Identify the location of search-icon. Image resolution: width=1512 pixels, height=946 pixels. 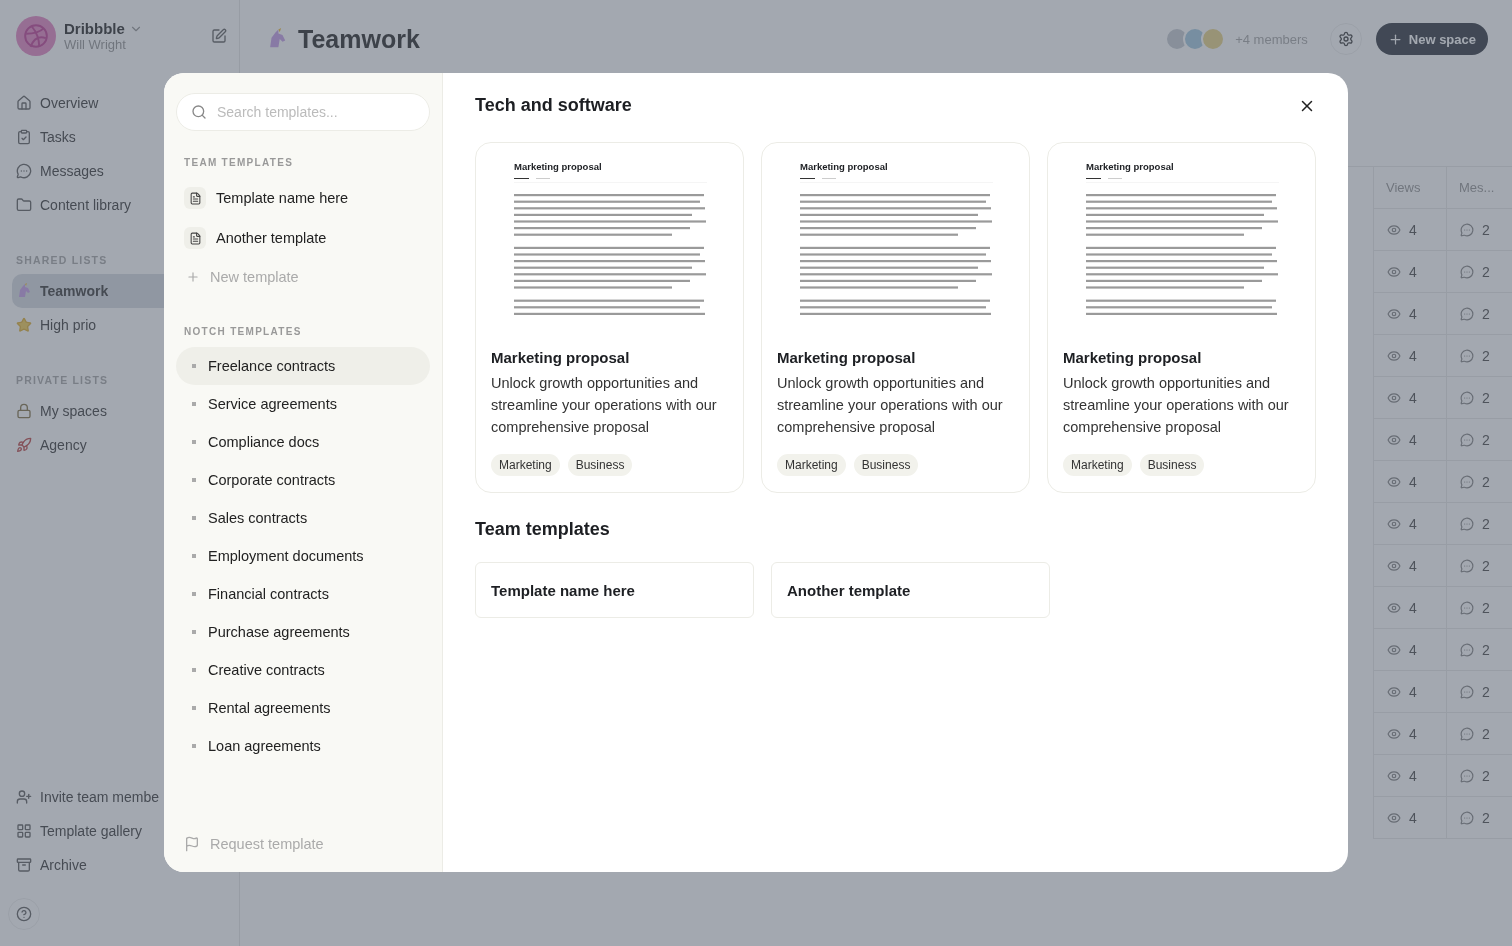
(199, 112).